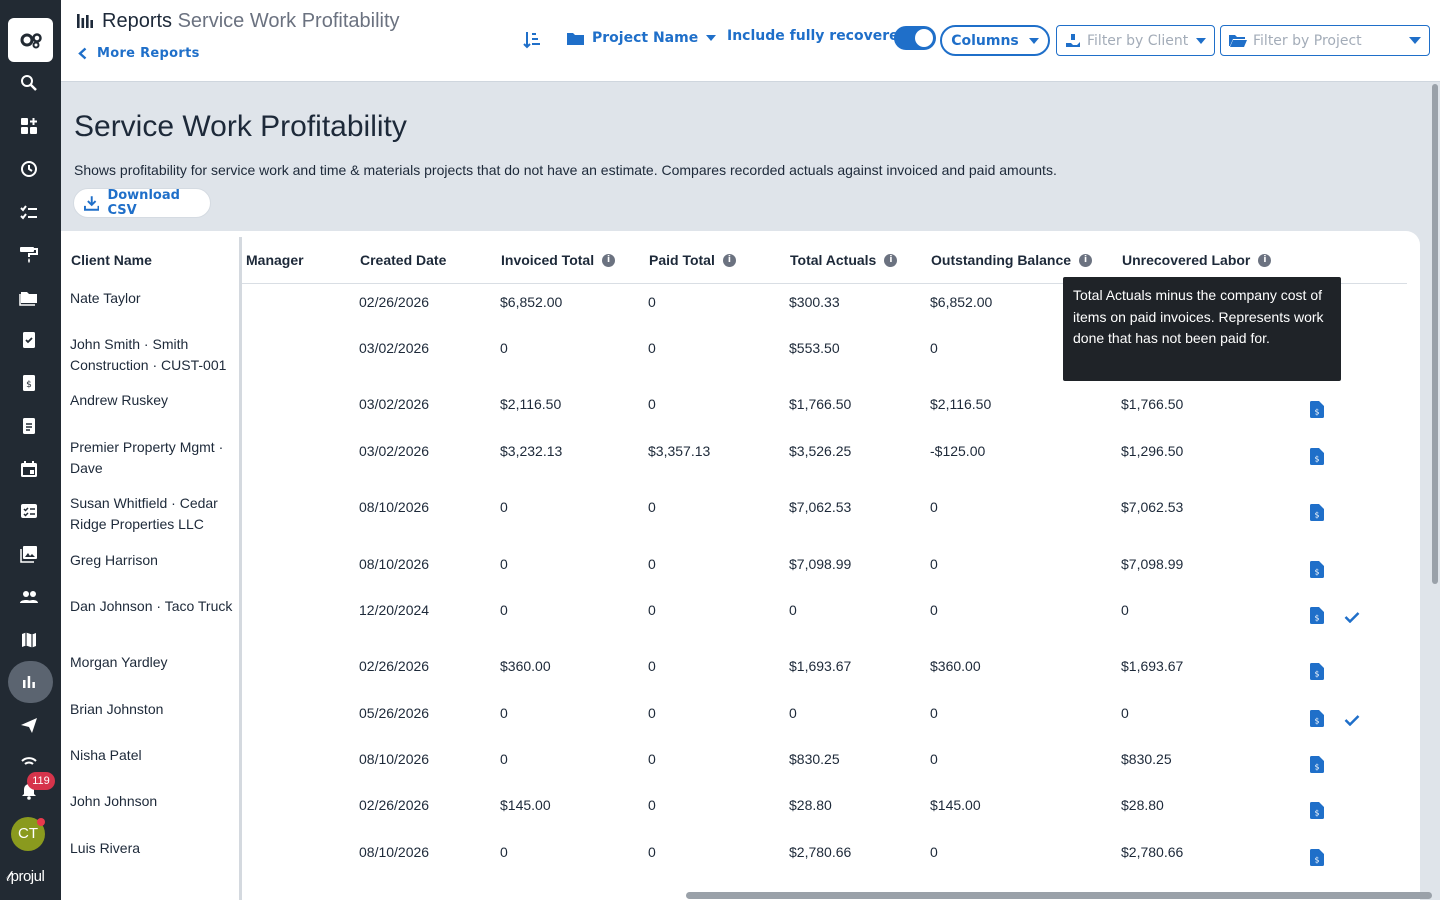 This screenshot has width=1440, height=900. I want to click on send-icon, so click(29, 725).